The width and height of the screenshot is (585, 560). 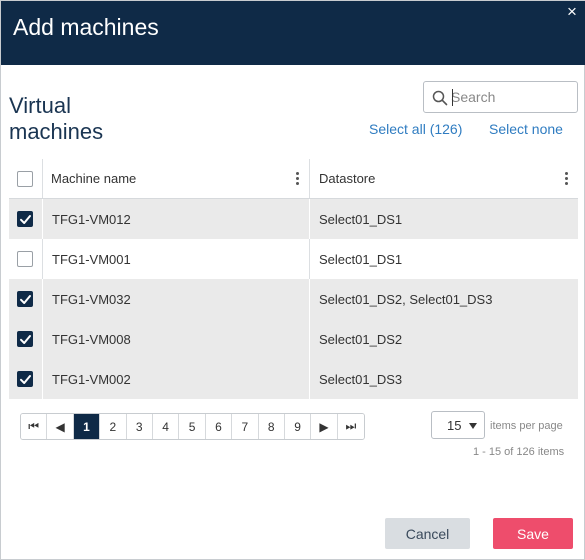 I want to click on page-button-4: 4, so click(x=166, y=426).